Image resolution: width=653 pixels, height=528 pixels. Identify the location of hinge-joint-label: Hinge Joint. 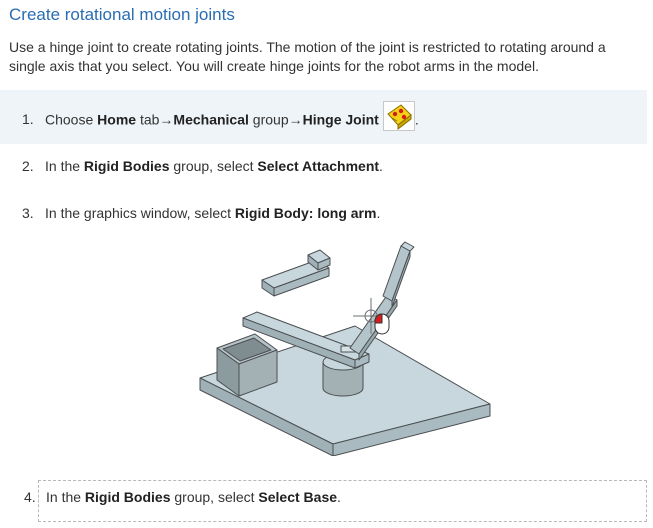
(340, 119).